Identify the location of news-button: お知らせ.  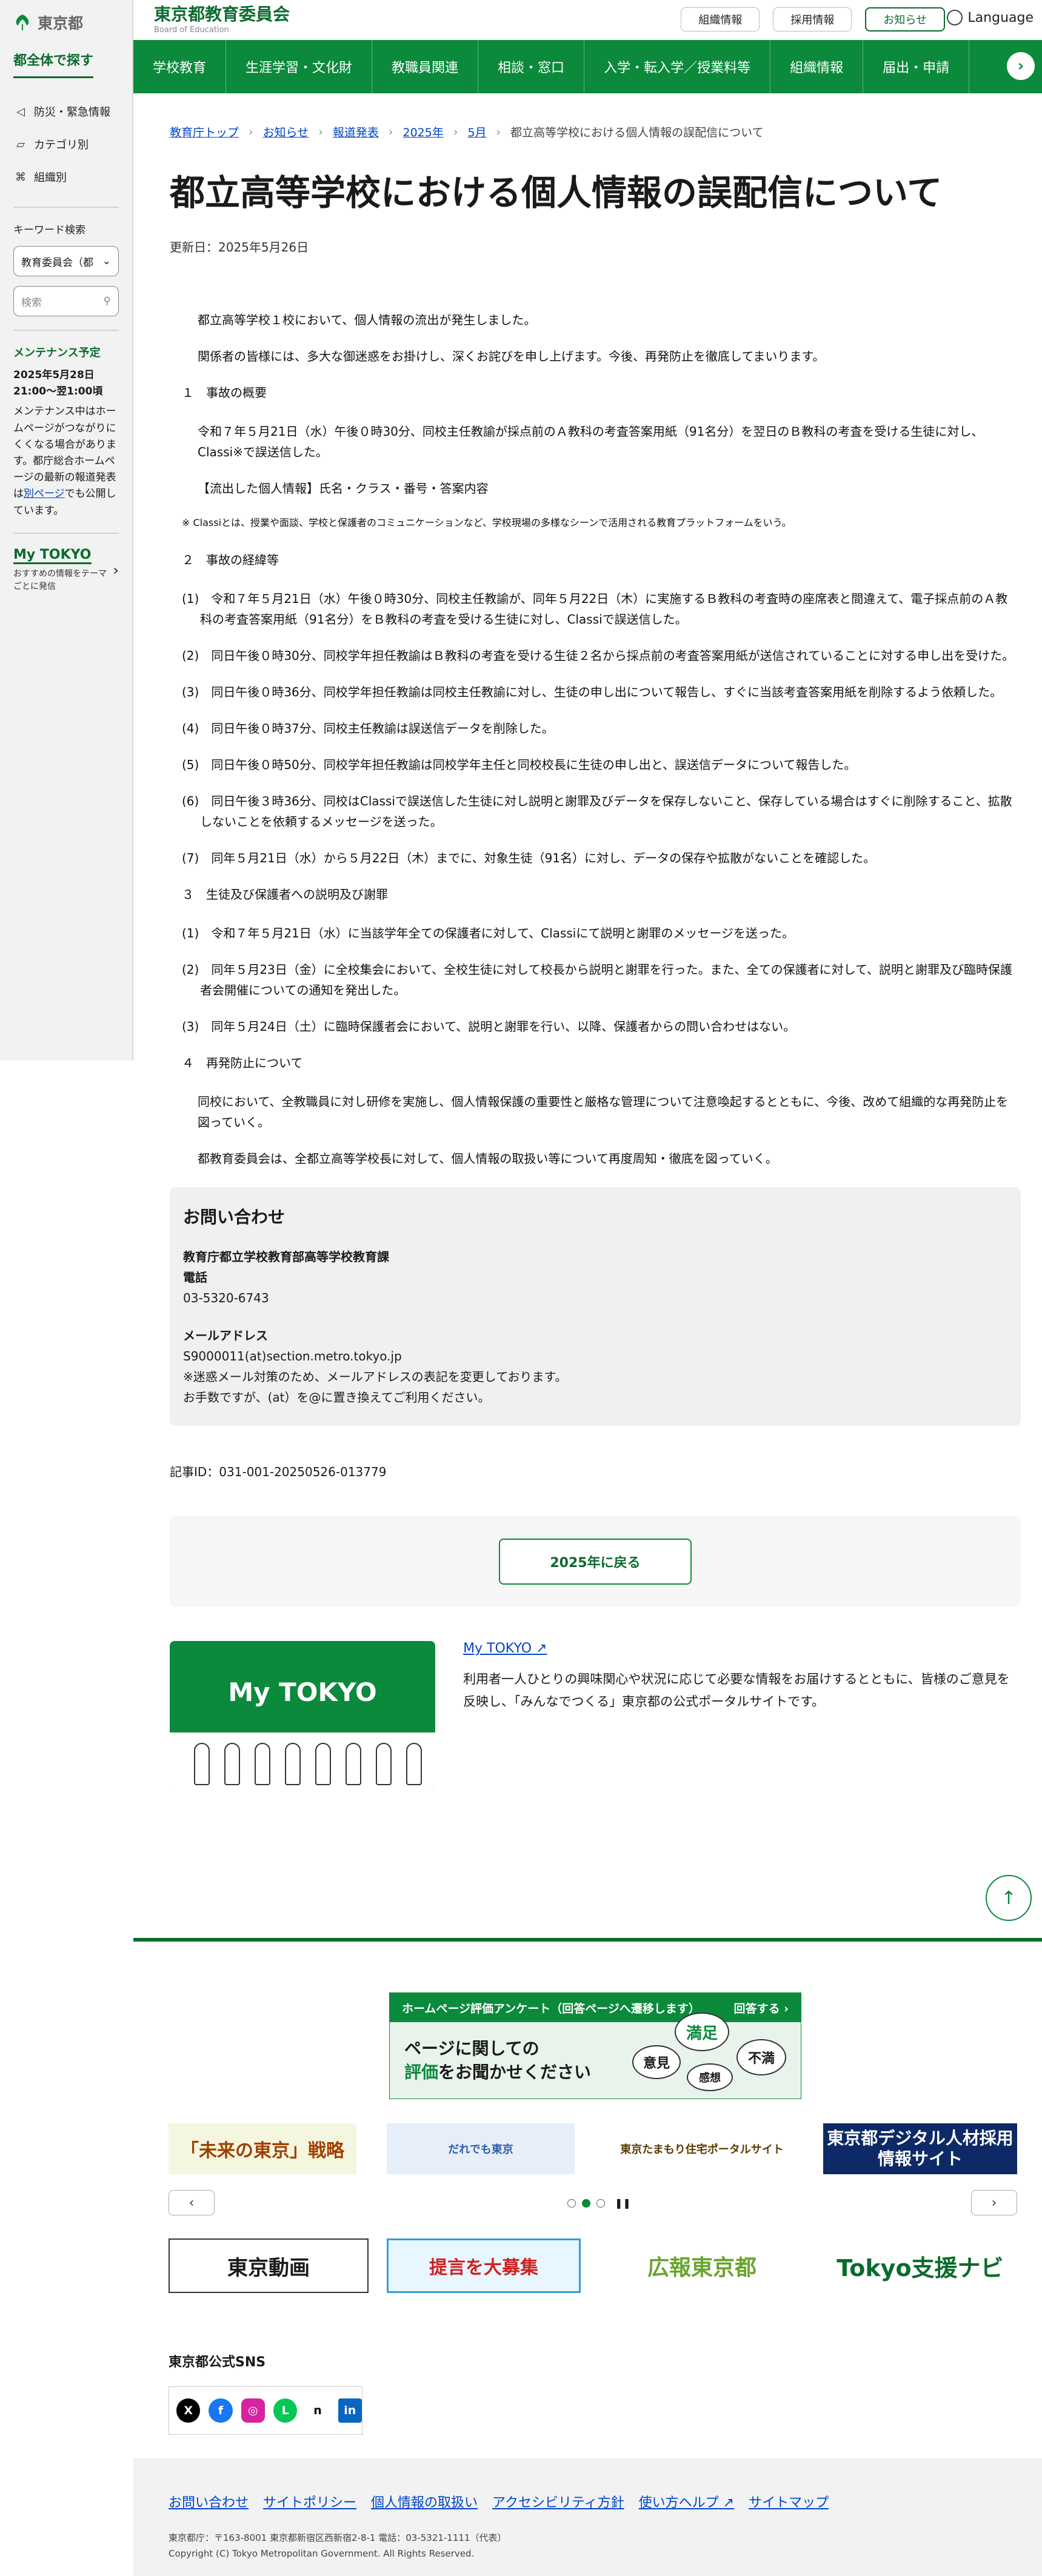
(905, 19).